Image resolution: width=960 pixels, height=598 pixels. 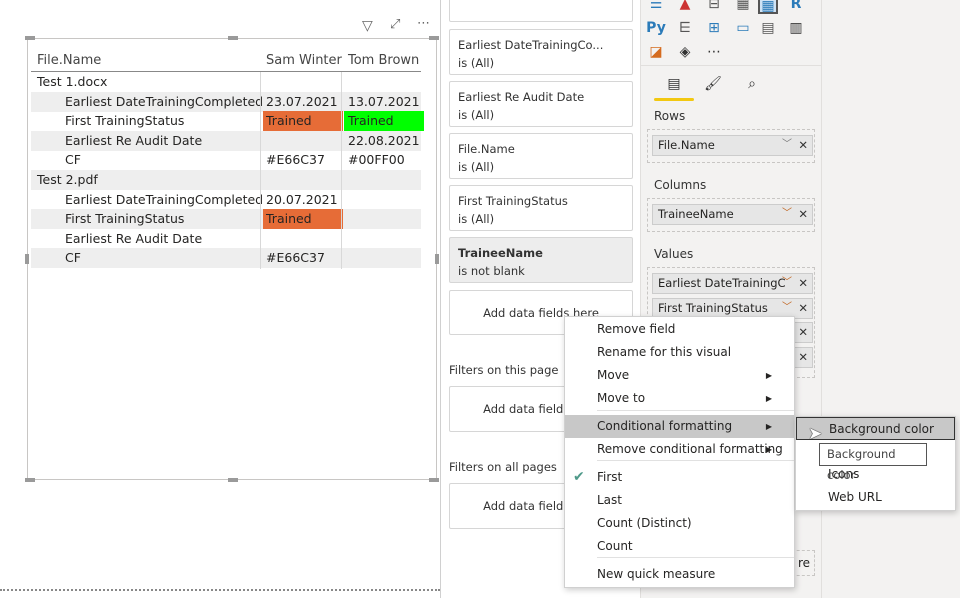 I want to click on table-icon: ▦, so click(x=743, y=7).